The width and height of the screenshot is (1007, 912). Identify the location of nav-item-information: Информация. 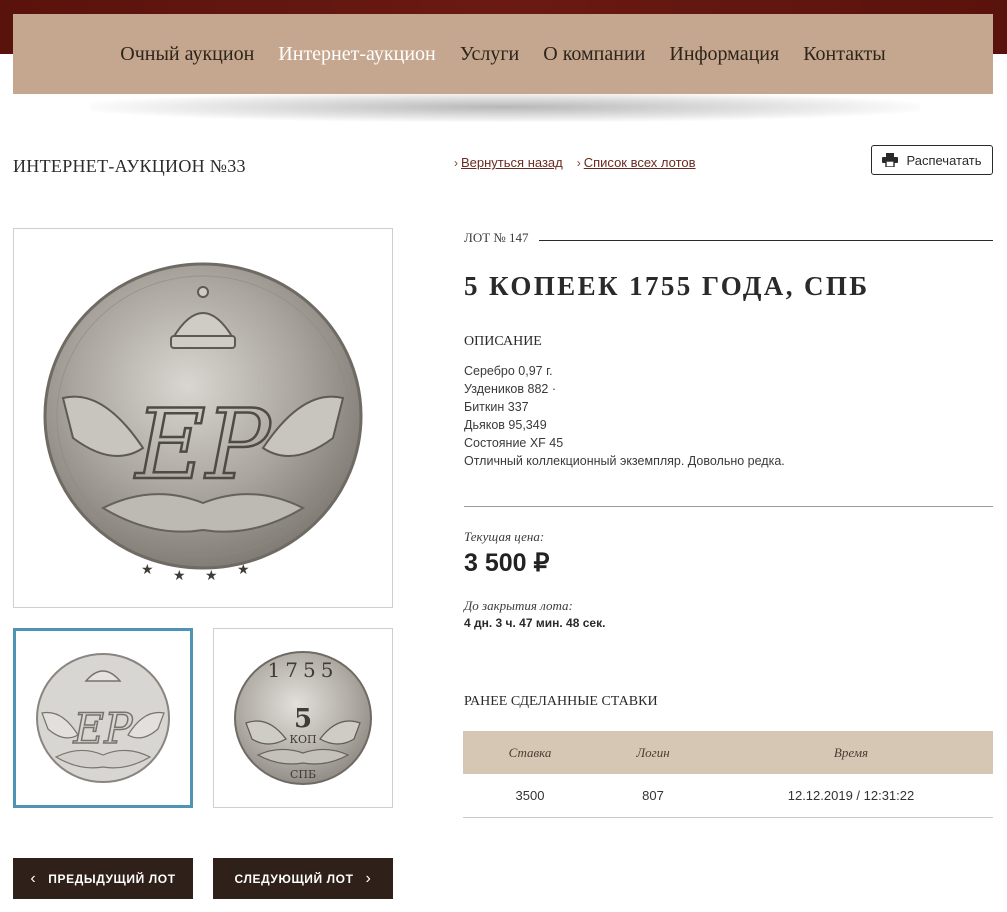
(724, 54).